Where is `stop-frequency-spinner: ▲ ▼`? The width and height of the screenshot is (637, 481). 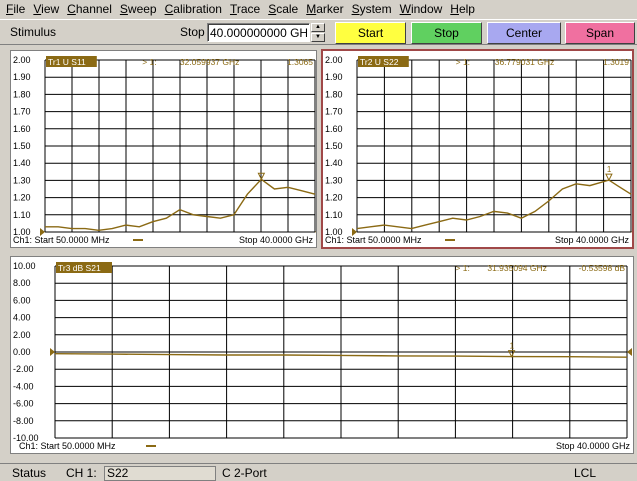 stop-frequency-spinner: ▲ ▼ is located at coordinates (318, 32).